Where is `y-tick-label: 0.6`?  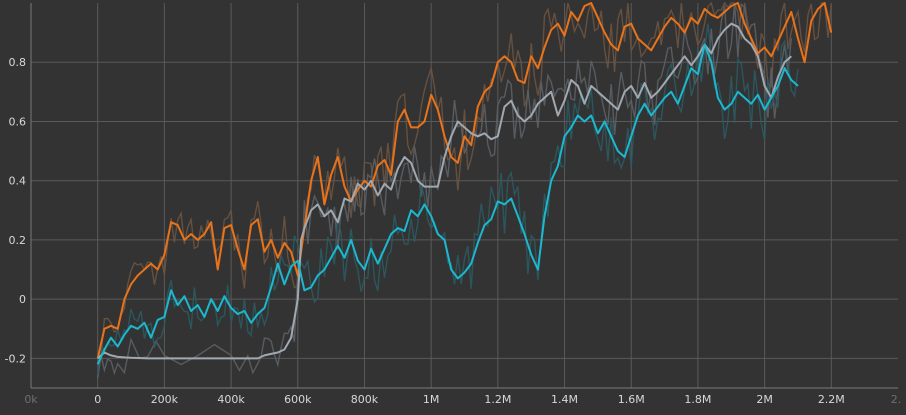 y-tick-label: 0.6 is located at coordinates (18, 121).